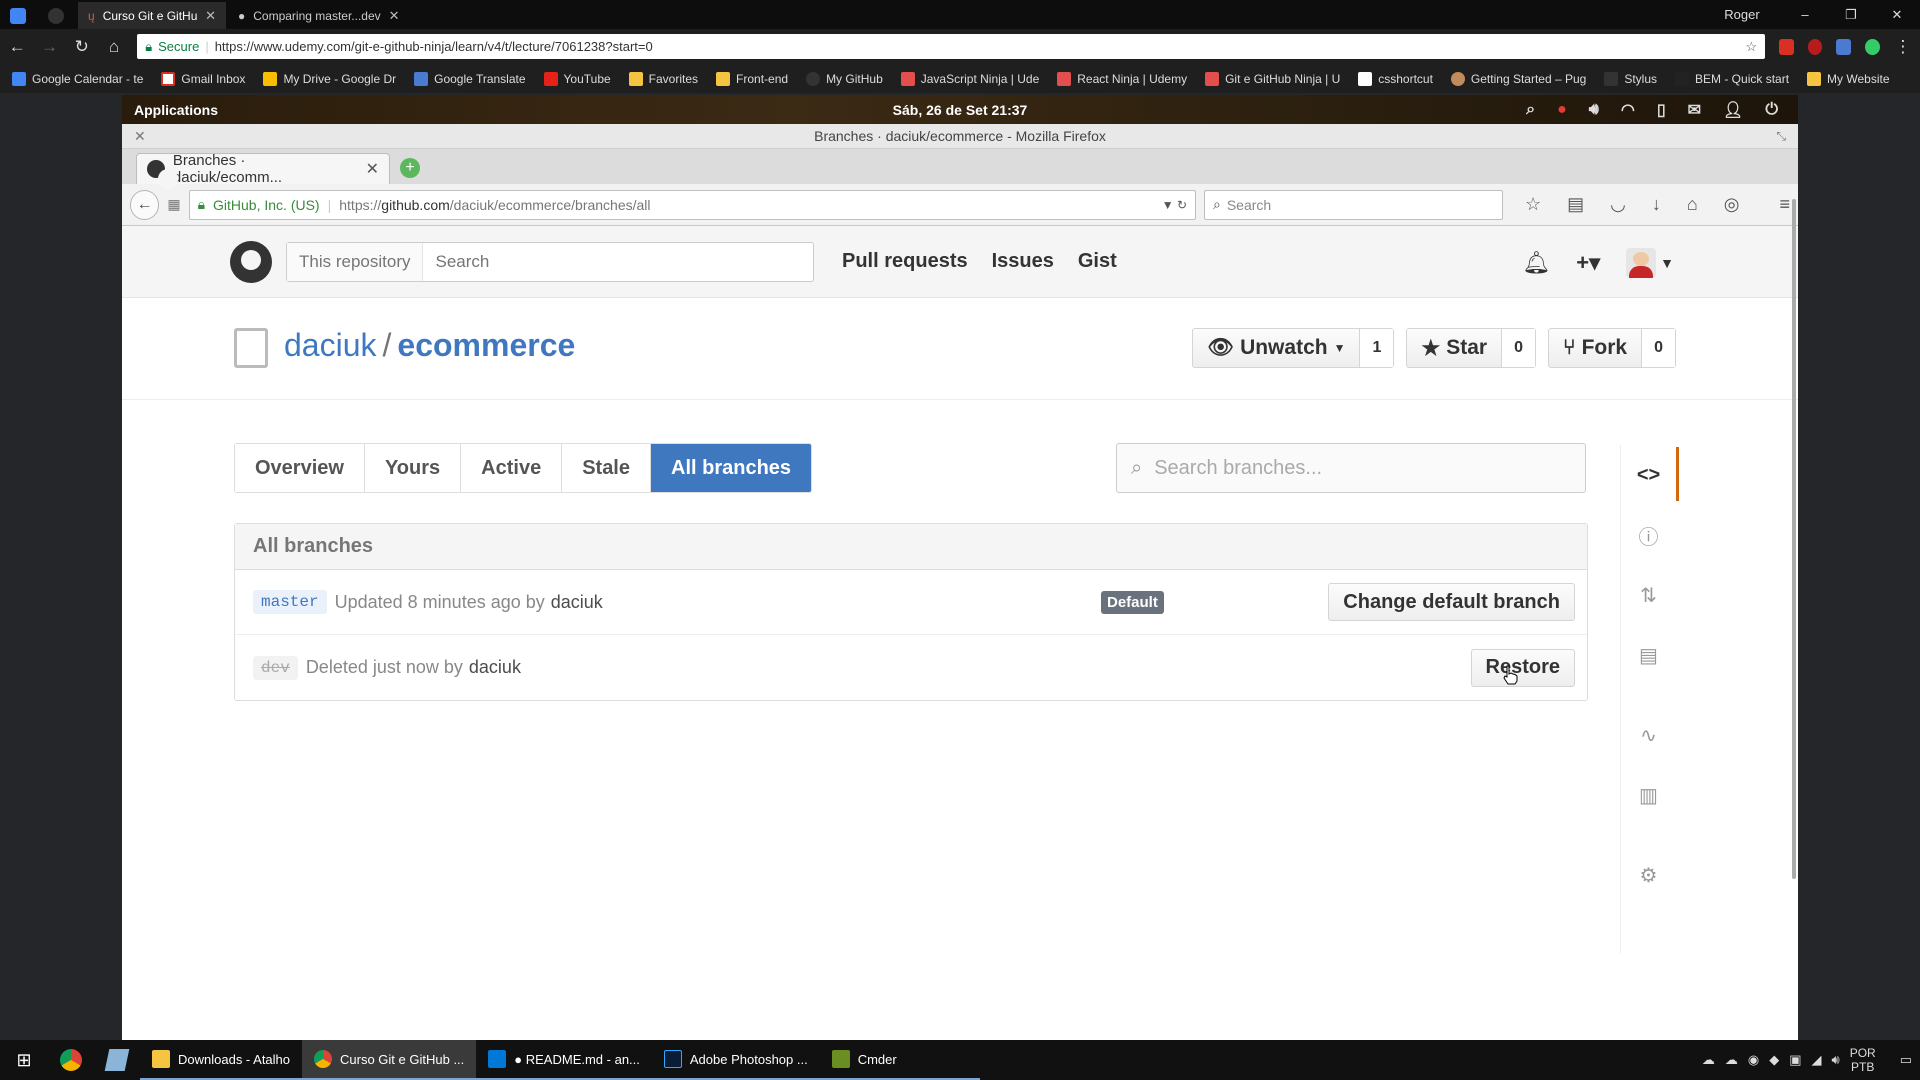  Describe the element at coordinates (290, 602) in the screenshot. I see `branch-name-link: master` at that location.